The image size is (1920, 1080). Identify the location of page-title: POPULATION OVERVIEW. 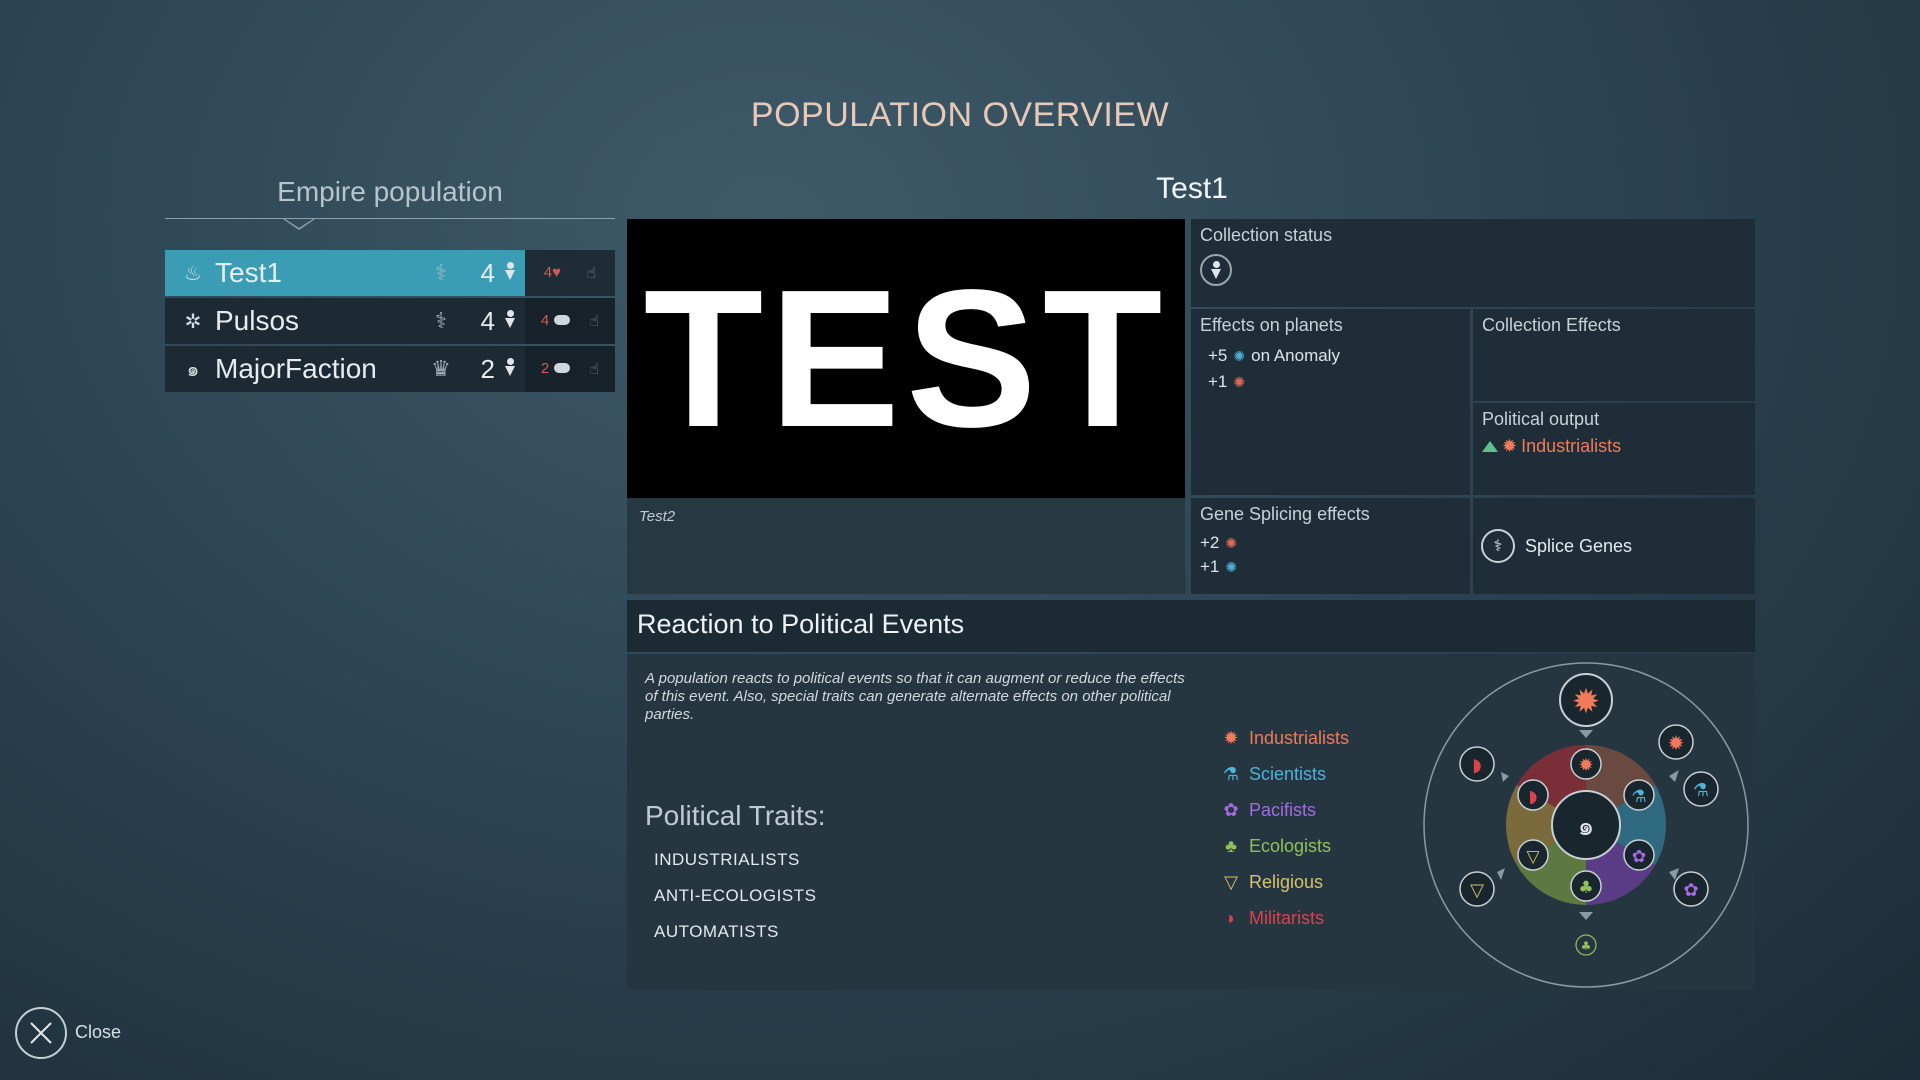
(960, 115).